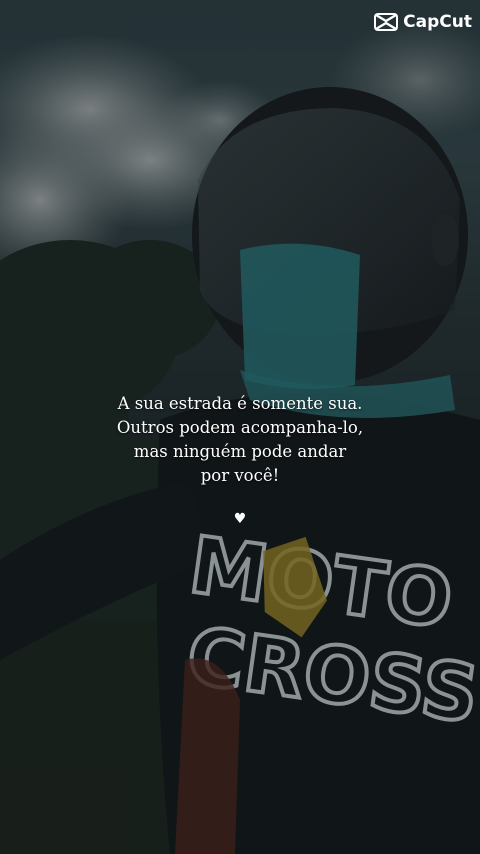  Describe the element at coordinates (240, 519) in the screenshot. I see `heart-icon: ♥` at that location.